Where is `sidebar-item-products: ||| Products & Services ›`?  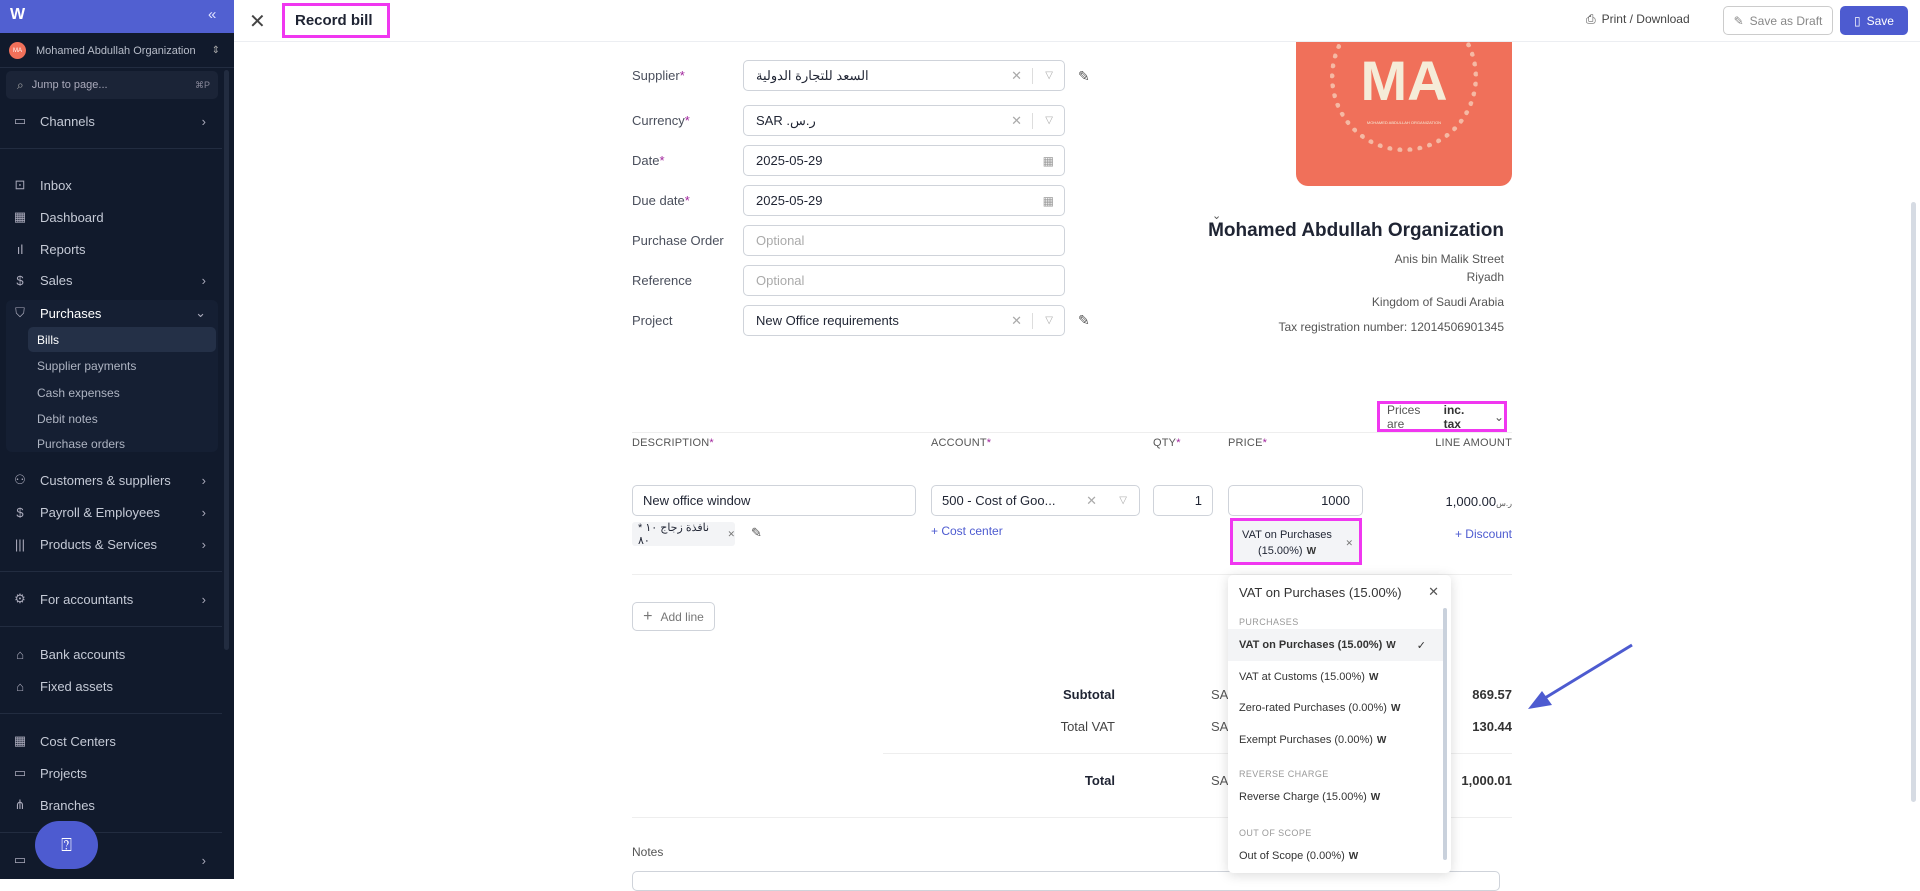 sidebar-item-products: ||| Products & Services › is located at coordinates (113, 544).